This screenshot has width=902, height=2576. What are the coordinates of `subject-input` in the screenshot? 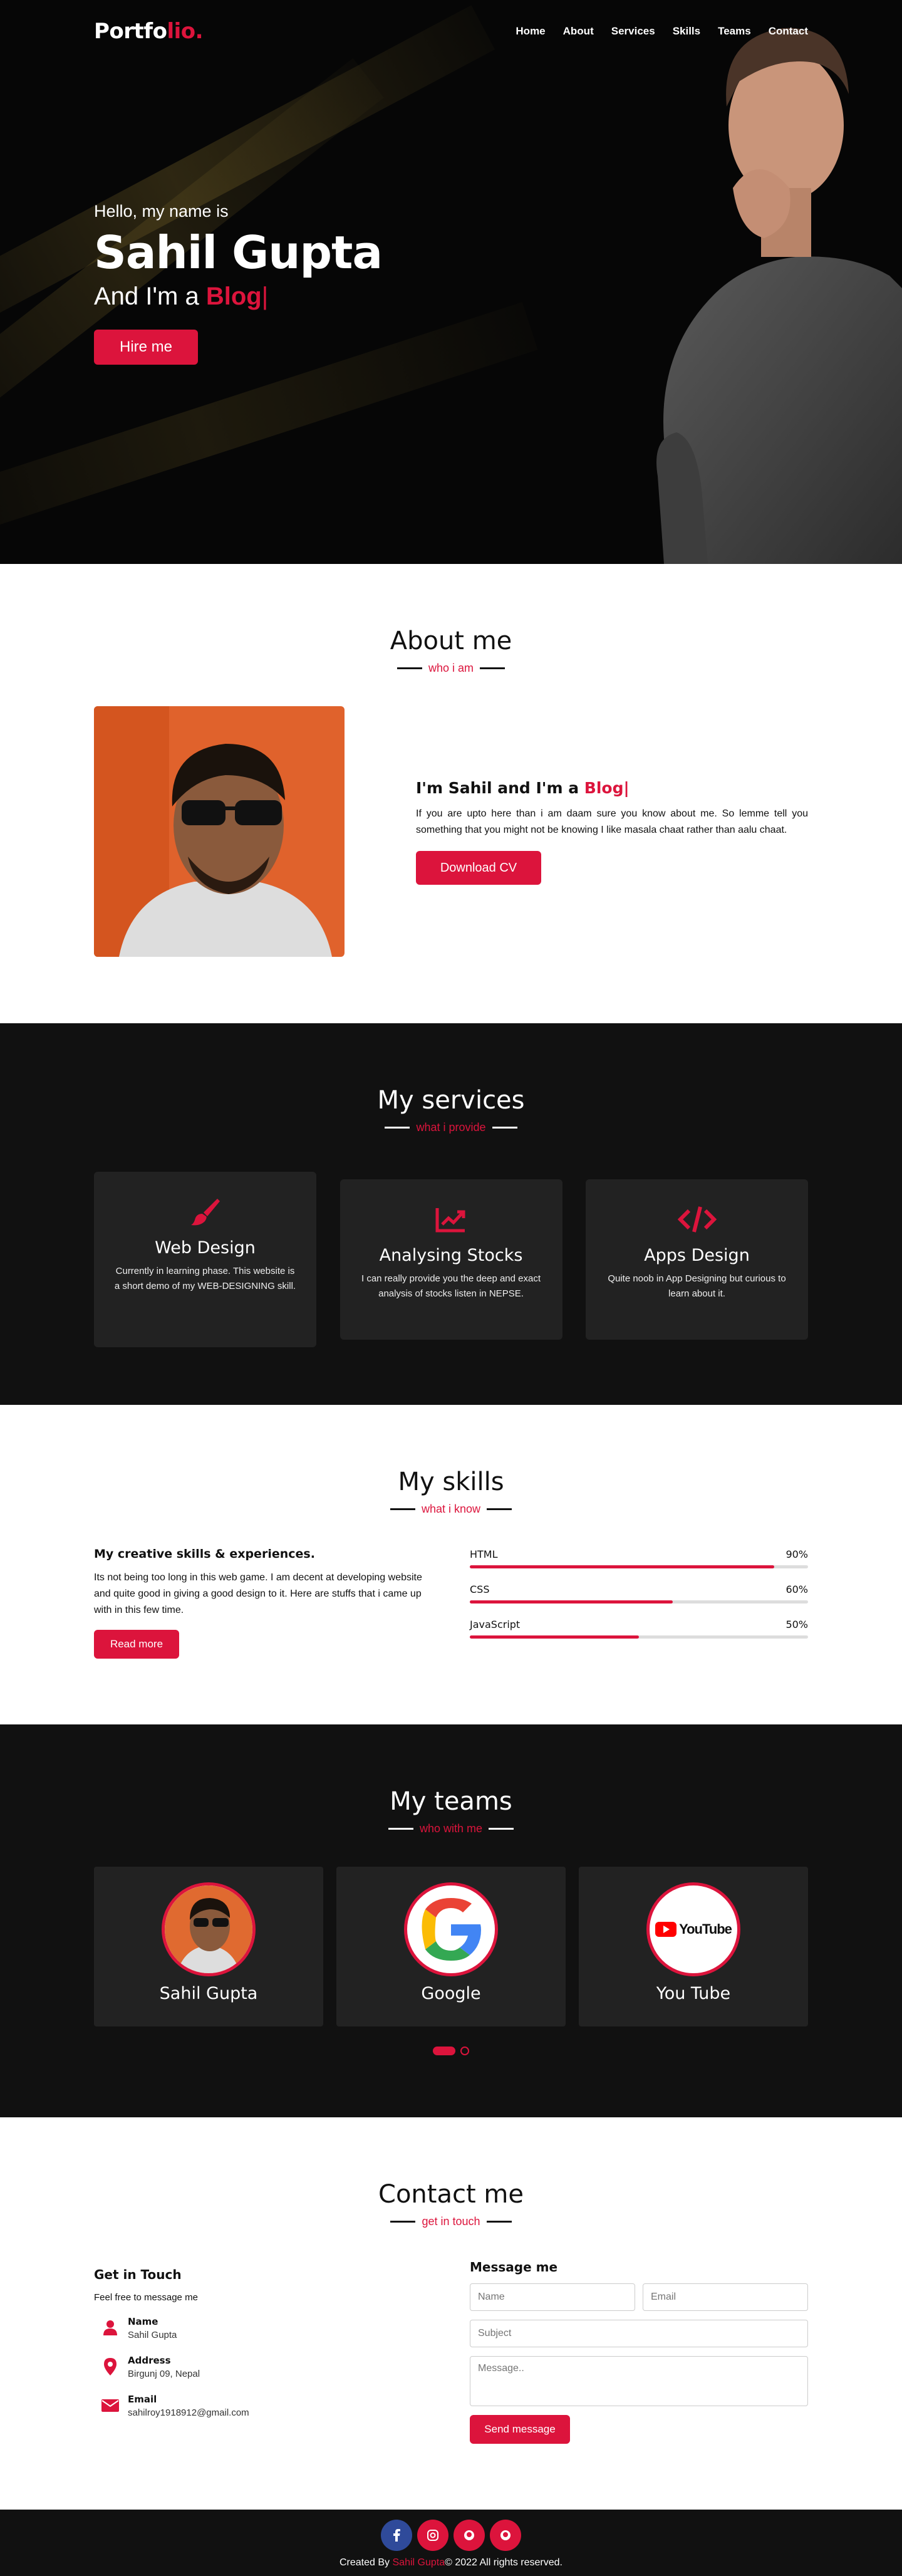 It's located at (639, 2333).